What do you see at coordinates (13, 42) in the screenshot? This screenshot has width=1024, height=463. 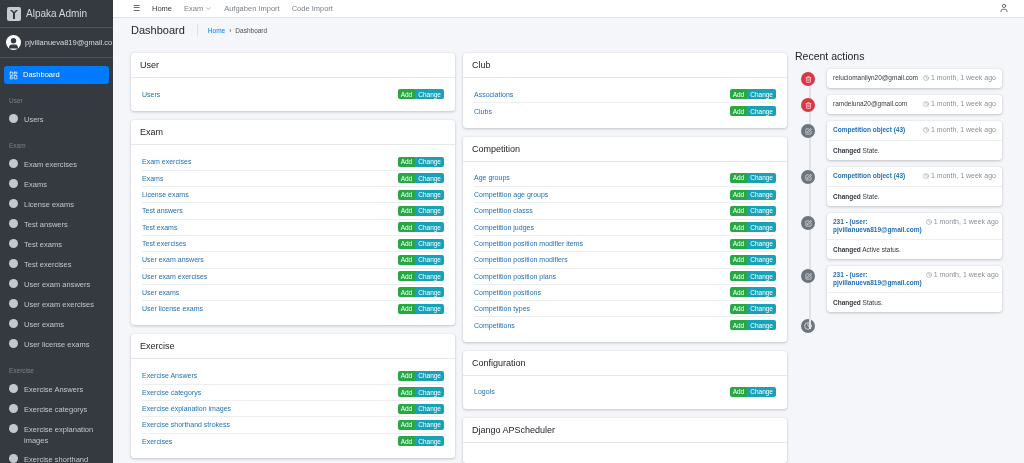 I see `avatar-icon` at bounding box center [13, 42].